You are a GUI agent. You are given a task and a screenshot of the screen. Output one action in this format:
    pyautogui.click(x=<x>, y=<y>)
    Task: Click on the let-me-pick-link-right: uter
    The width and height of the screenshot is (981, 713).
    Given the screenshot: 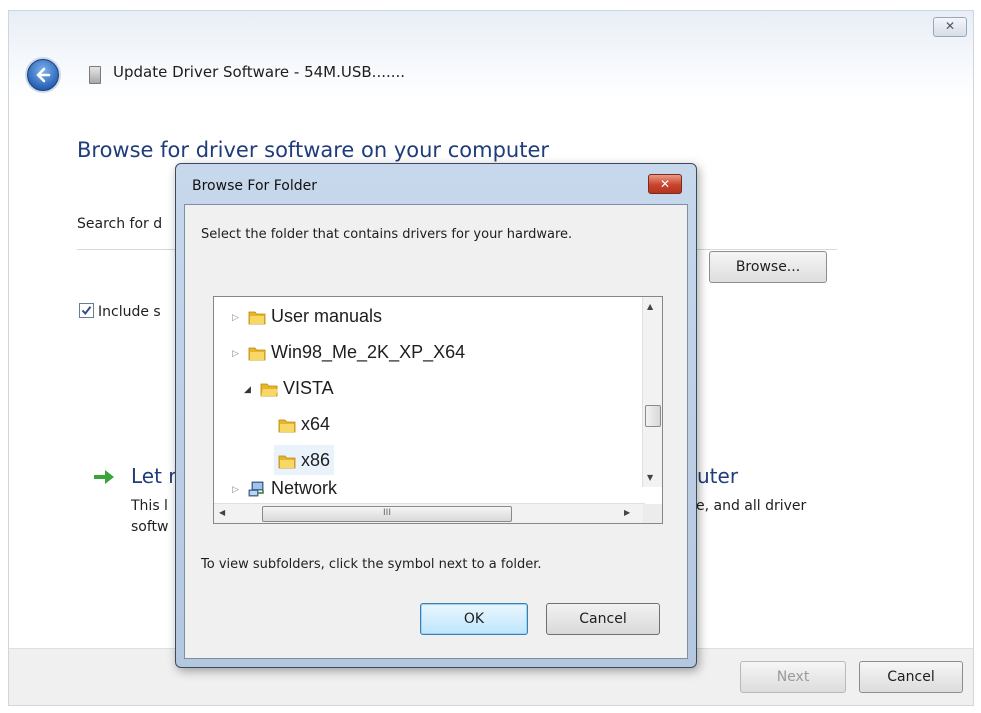 What is the action you would take?
    pyautogui.click(x=717, y=476)
    